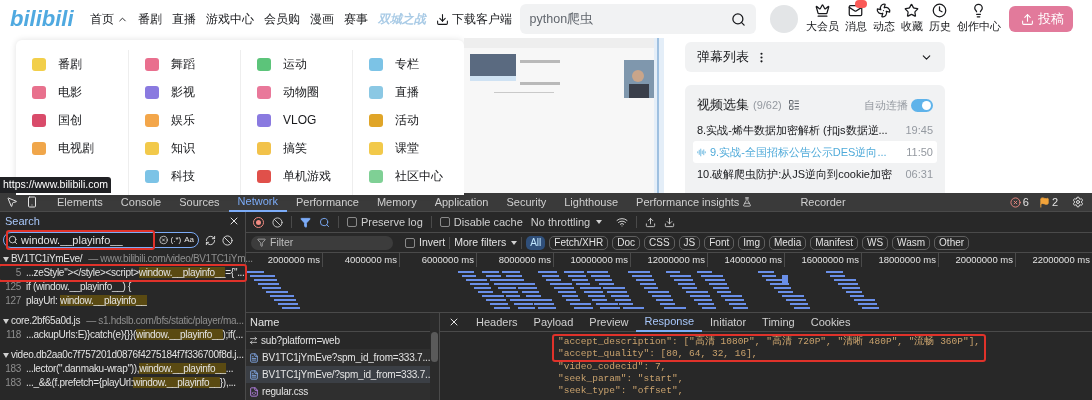  I want to click on error-count: 6, so click(1025, 202).